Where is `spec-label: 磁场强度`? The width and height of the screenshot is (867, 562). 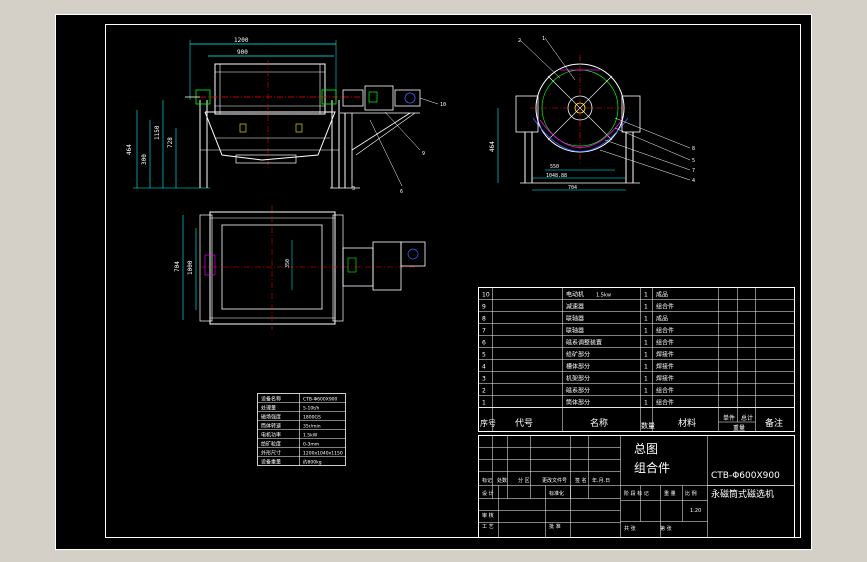 spec-label: 磁场强度 is located at coordinates (271, 417).